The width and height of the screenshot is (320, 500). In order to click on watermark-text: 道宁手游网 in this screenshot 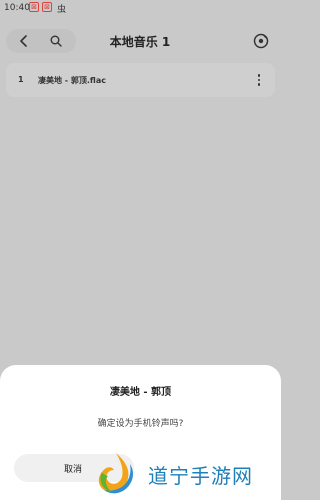, I will do `click(200, 476)`.